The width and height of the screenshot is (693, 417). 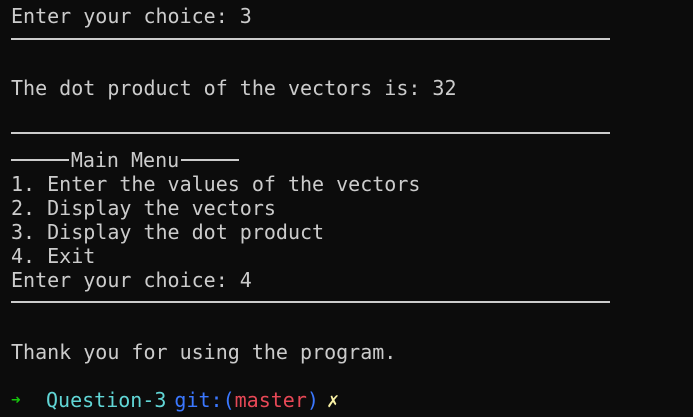 I want to click on prompt-arrow-icon: ➜, so click(x=16, y=399).